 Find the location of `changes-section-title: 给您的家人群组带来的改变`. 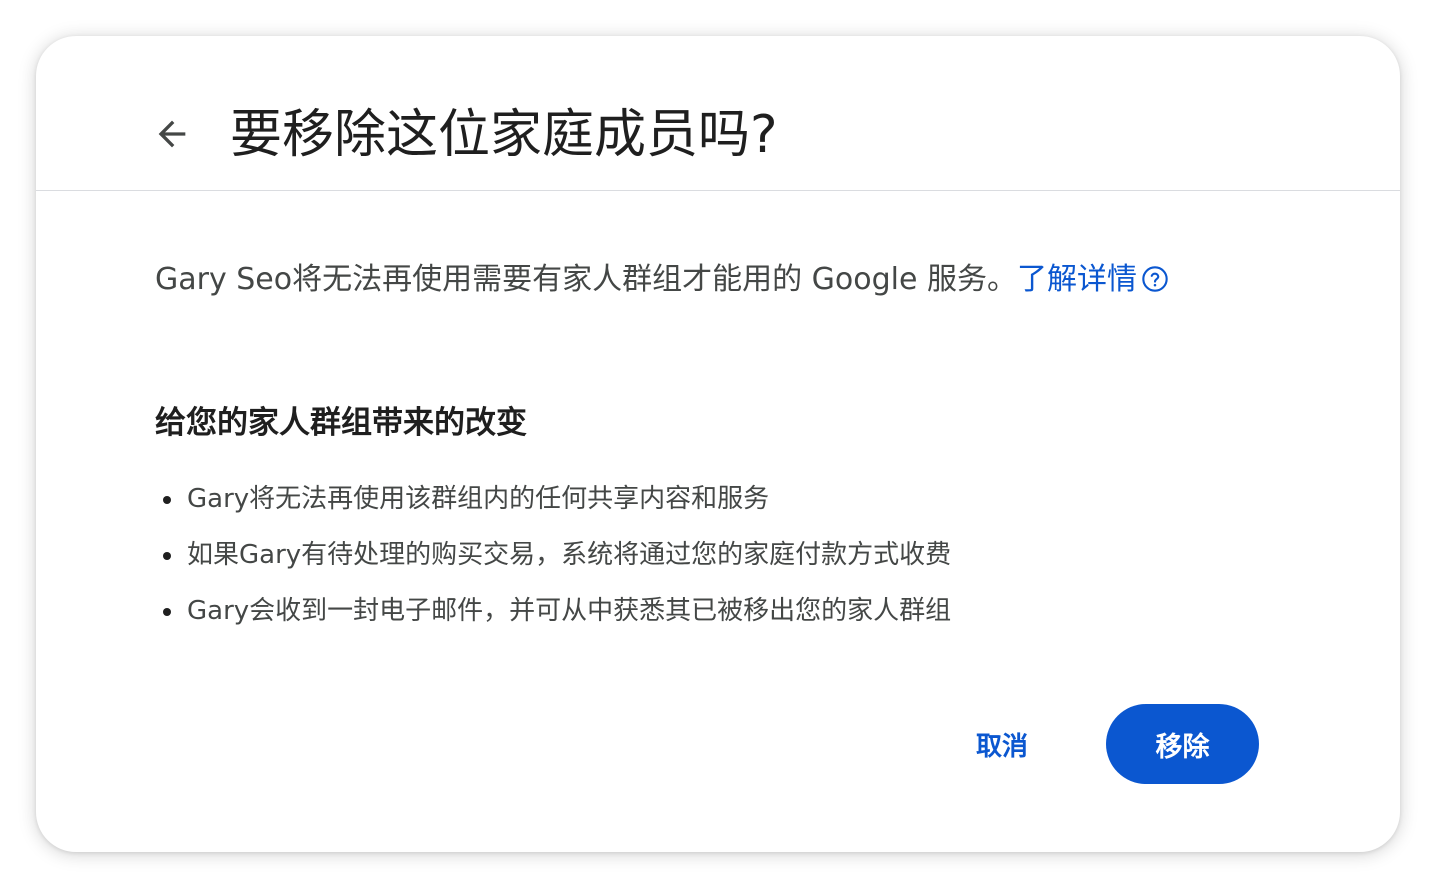

changes-section-title: 给您的家人群组带来的改变 is located at coordinates (341, 423).